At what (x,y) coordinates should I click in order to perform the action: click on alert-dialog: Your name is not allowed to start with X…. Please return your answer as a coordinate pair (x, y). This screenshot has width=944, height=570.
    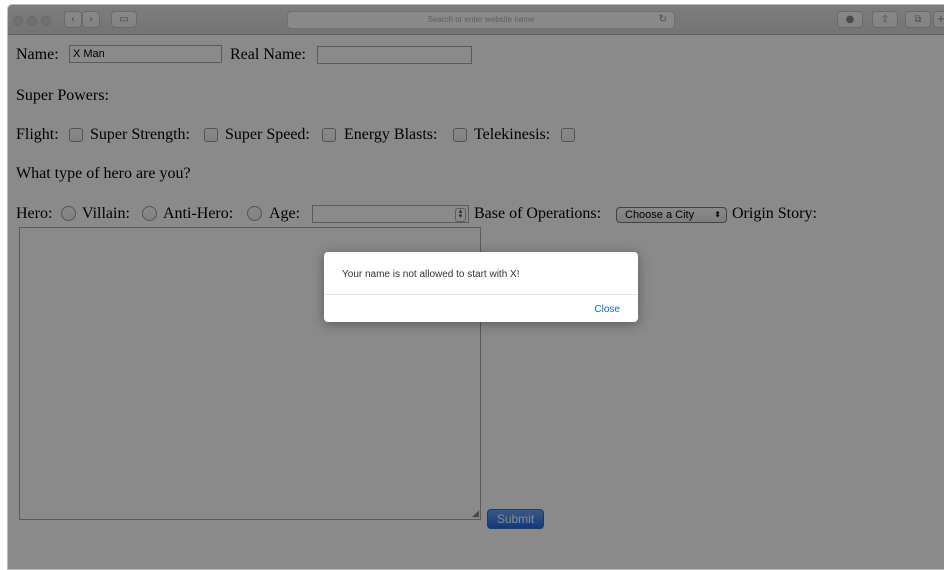
    Looking at the image, I should click on (481, 287).